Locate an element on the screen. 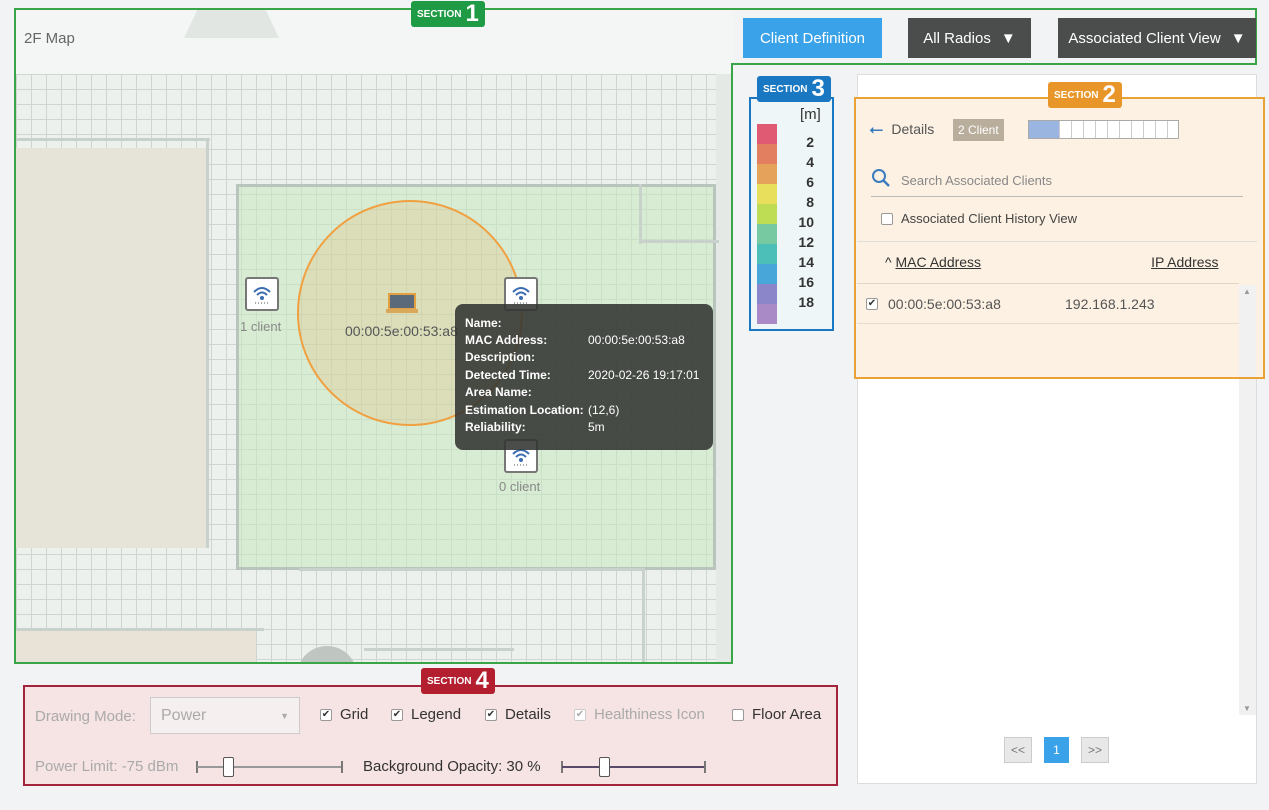 The width and height of the screenshot is (1269, 810). details-control-label: Details is located at coordinates (528, 714).